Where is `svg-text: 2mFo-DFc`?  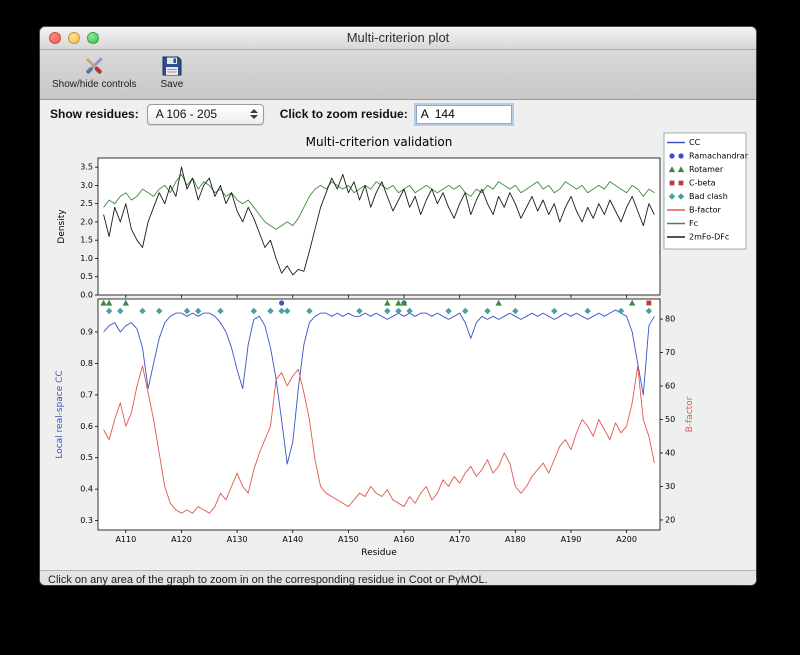
svg-text: 2mFo-DFc is located at coordinates (709, 237).